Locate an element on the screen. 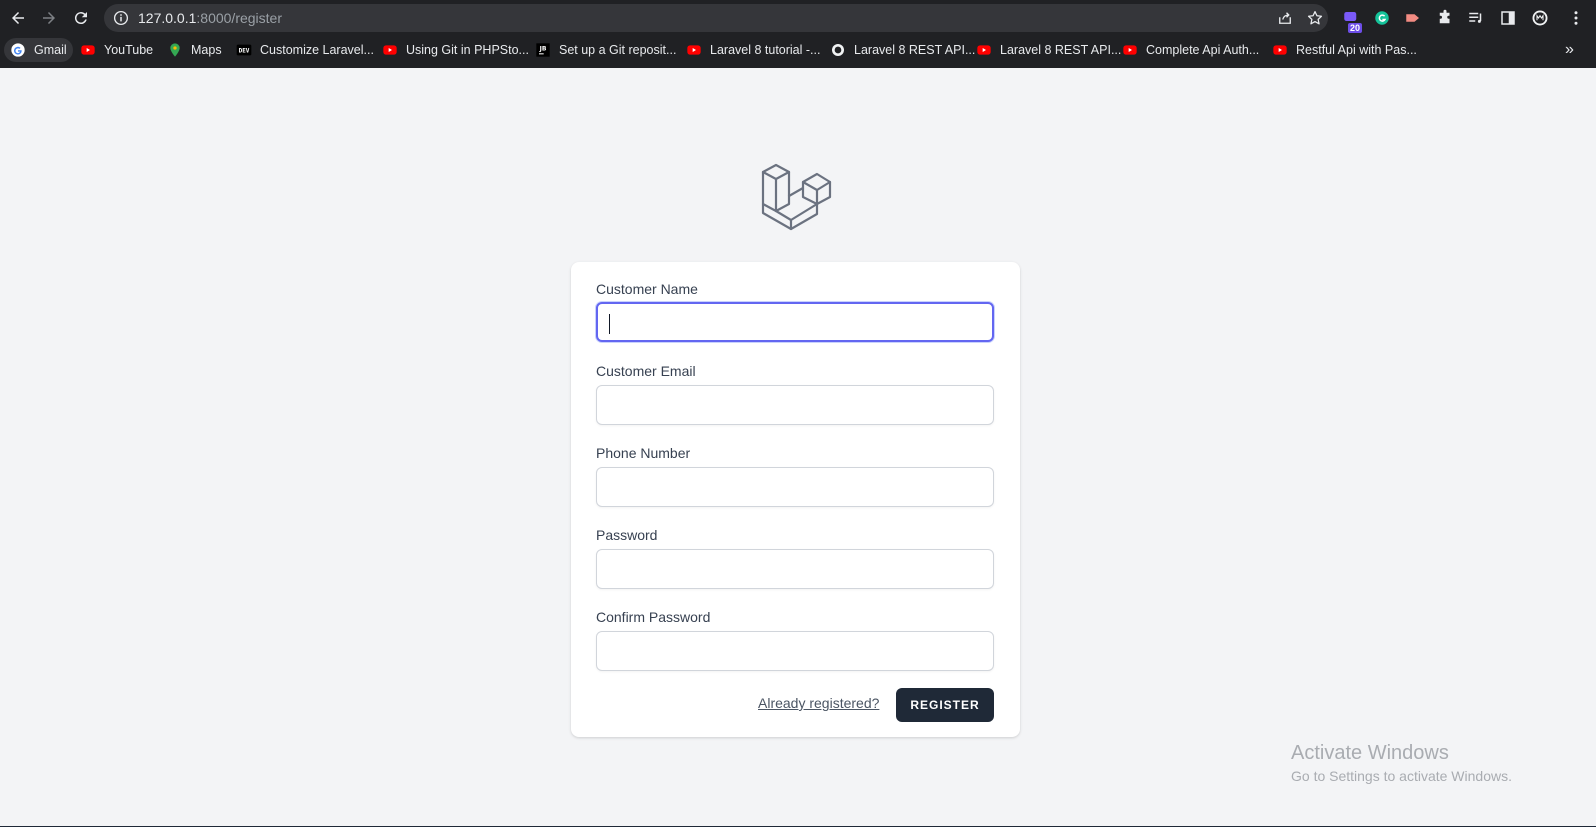 Image resolution: width=1596 pixels, height=827 pixels. bookmark-label: YouTube is located at coordinates (129, 50).